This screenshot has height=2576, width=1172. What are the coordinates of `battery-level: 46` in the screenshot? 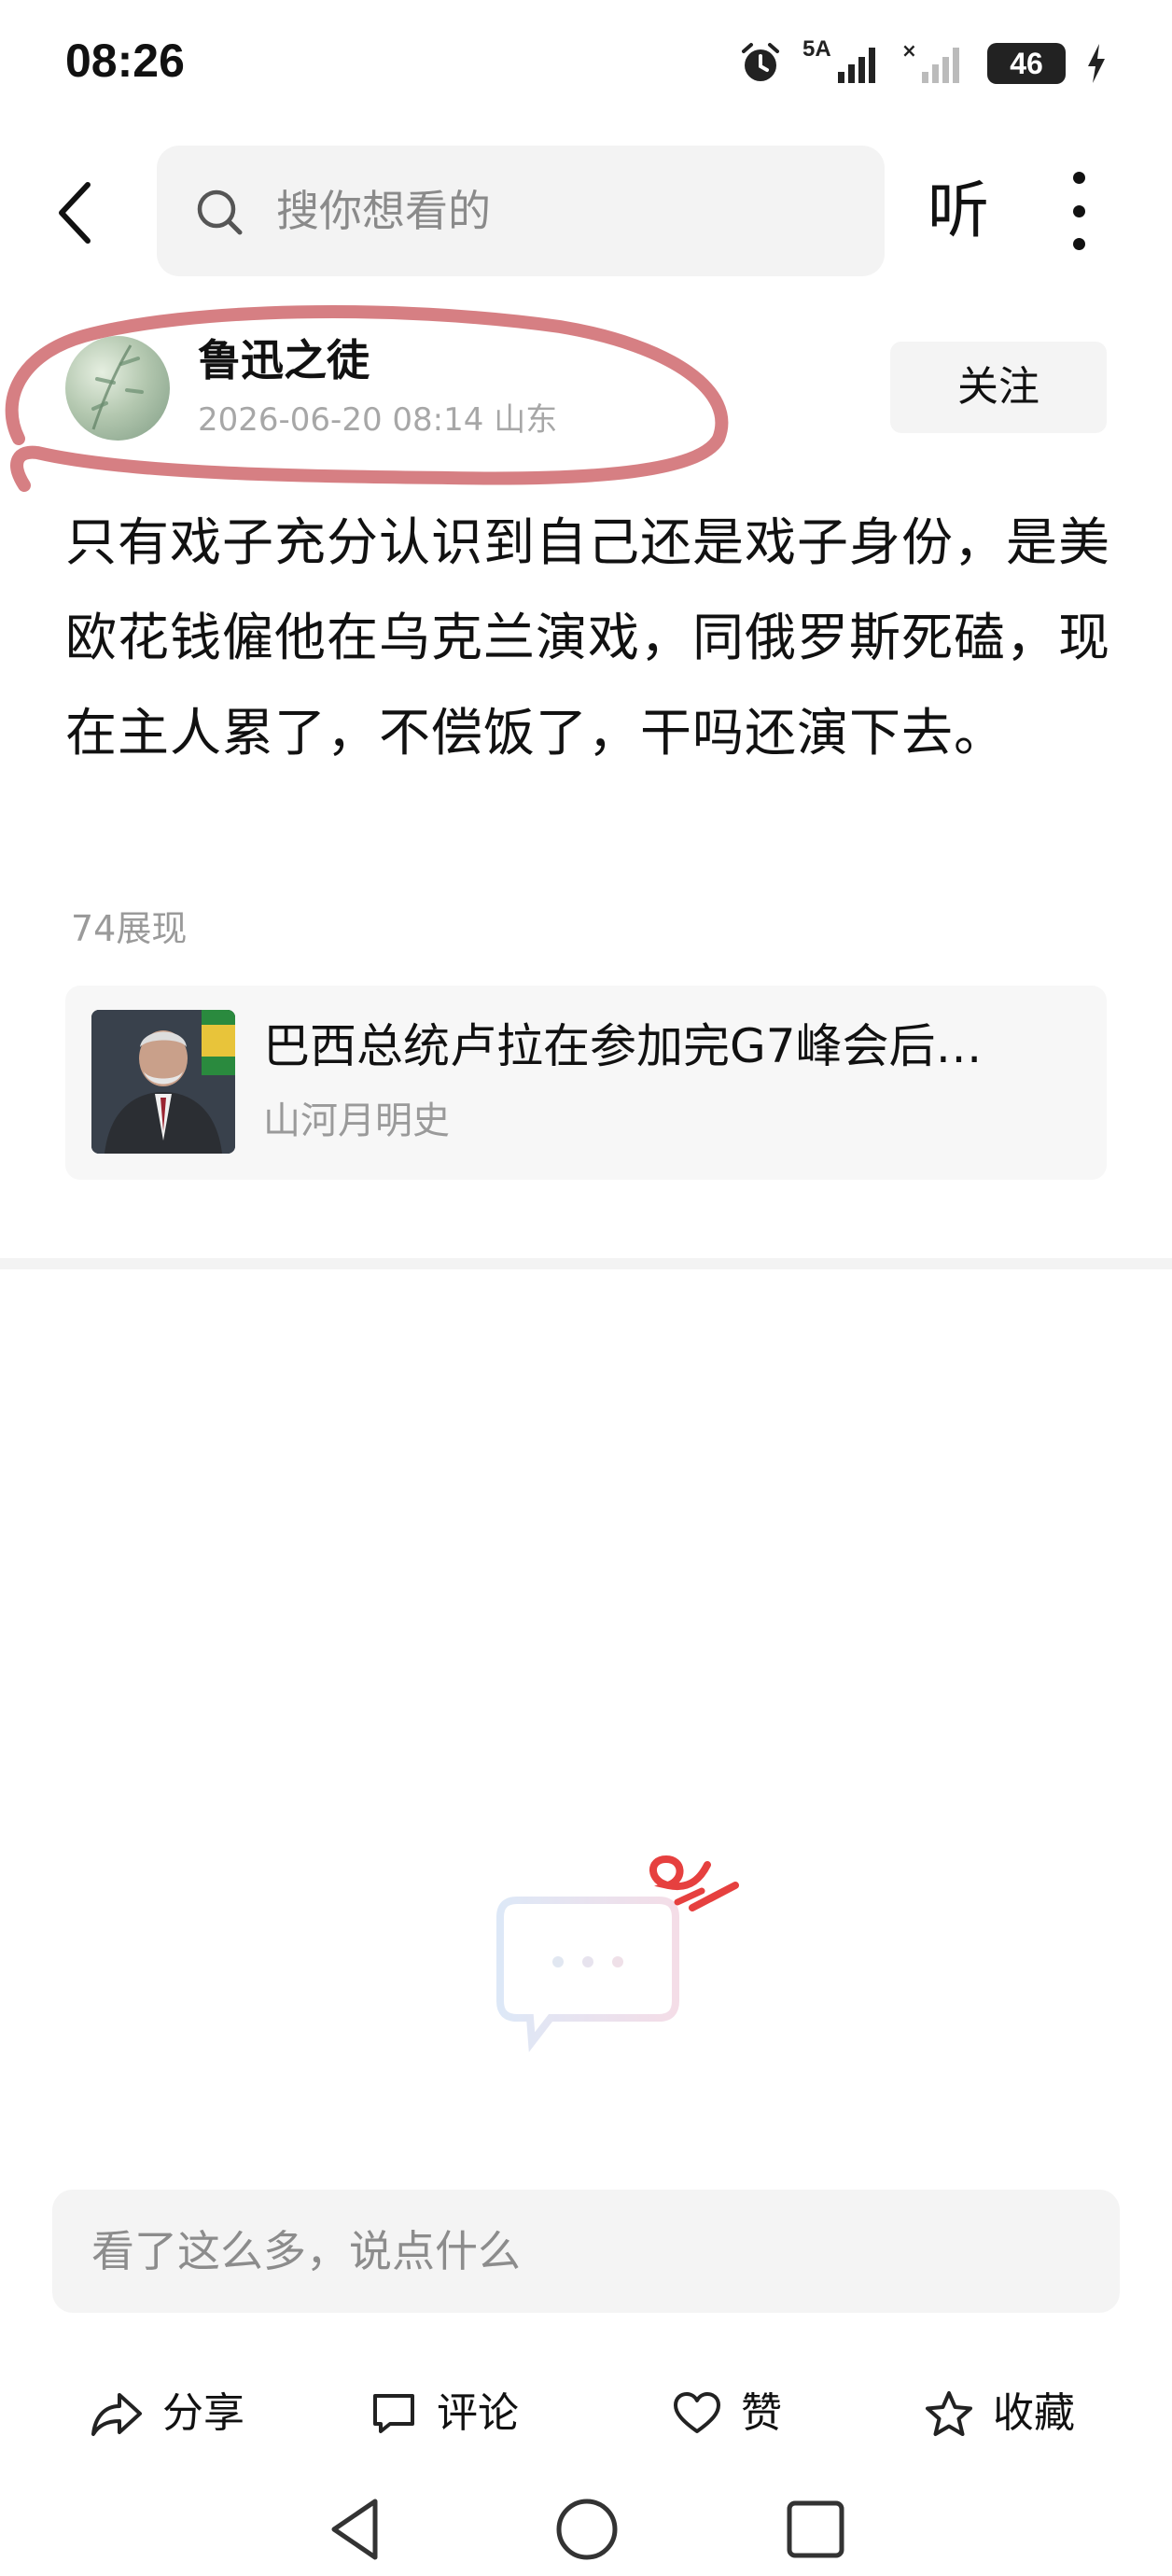 It's located at (1026, 63).